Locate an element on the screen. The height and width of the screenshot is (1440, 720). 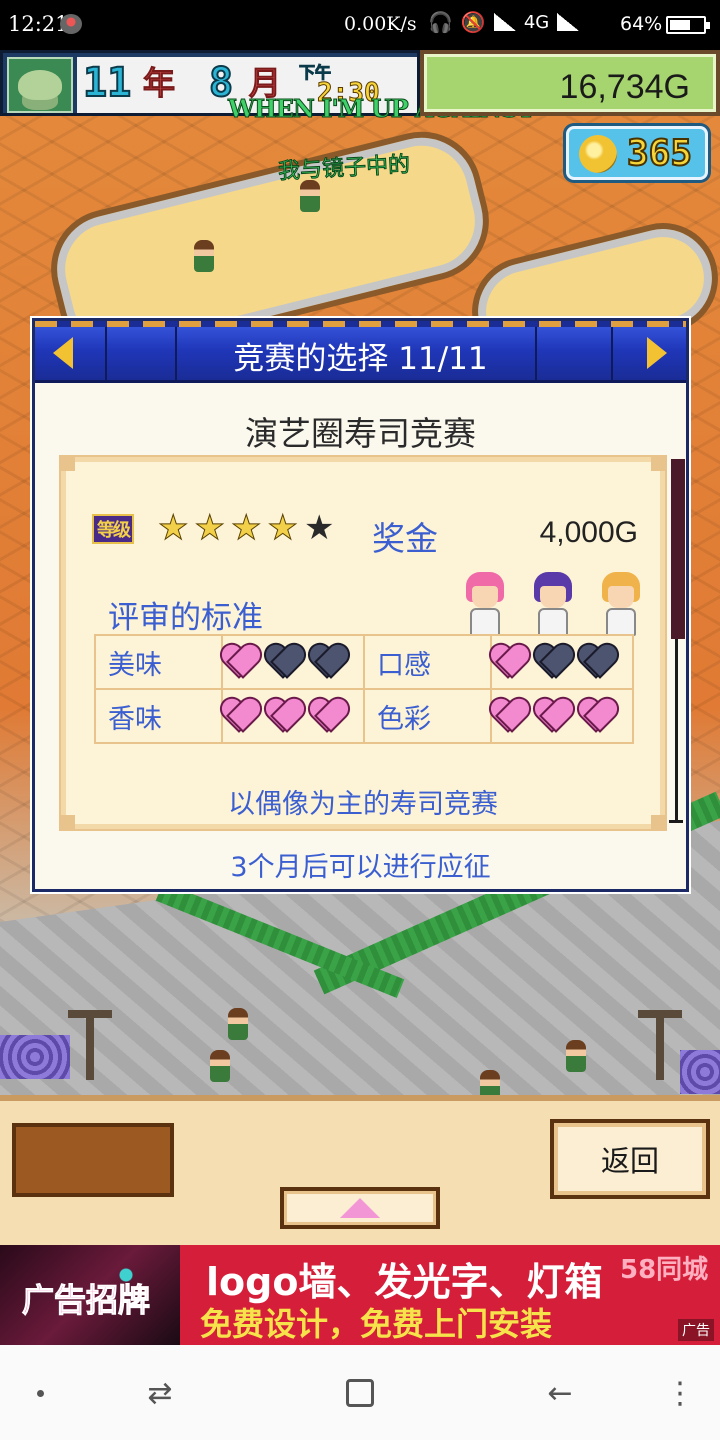
back-arrow-icon: ← is located at coordinates (560, 1393).